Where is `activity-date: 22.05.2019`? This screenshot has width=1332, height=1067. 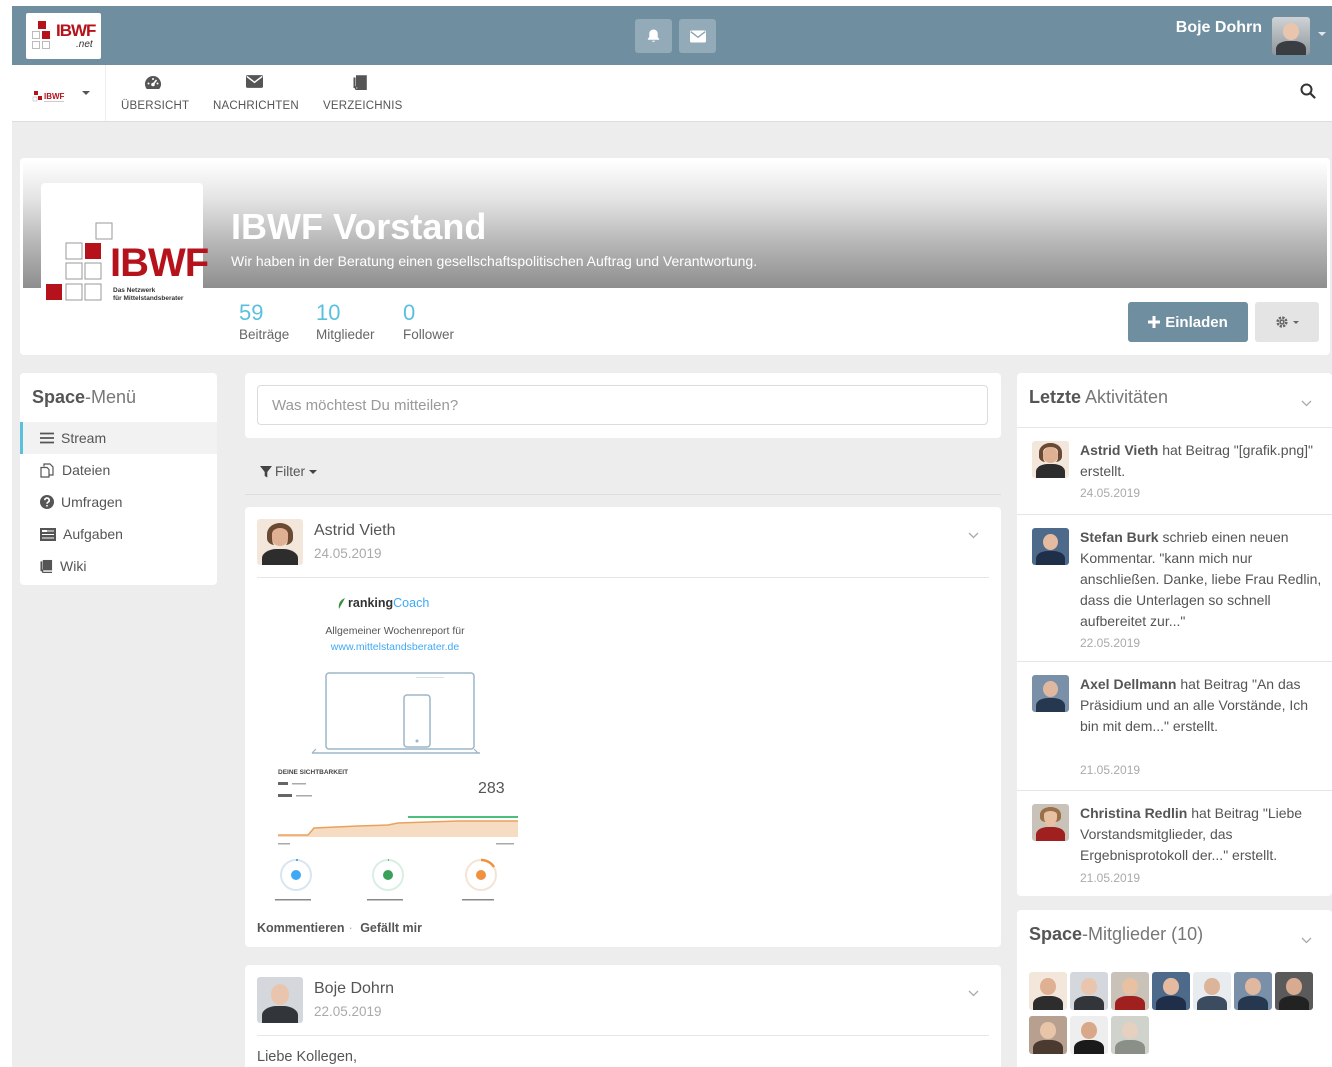 activity-date: 22.05.2019 is located at coordinates (1110, 643).